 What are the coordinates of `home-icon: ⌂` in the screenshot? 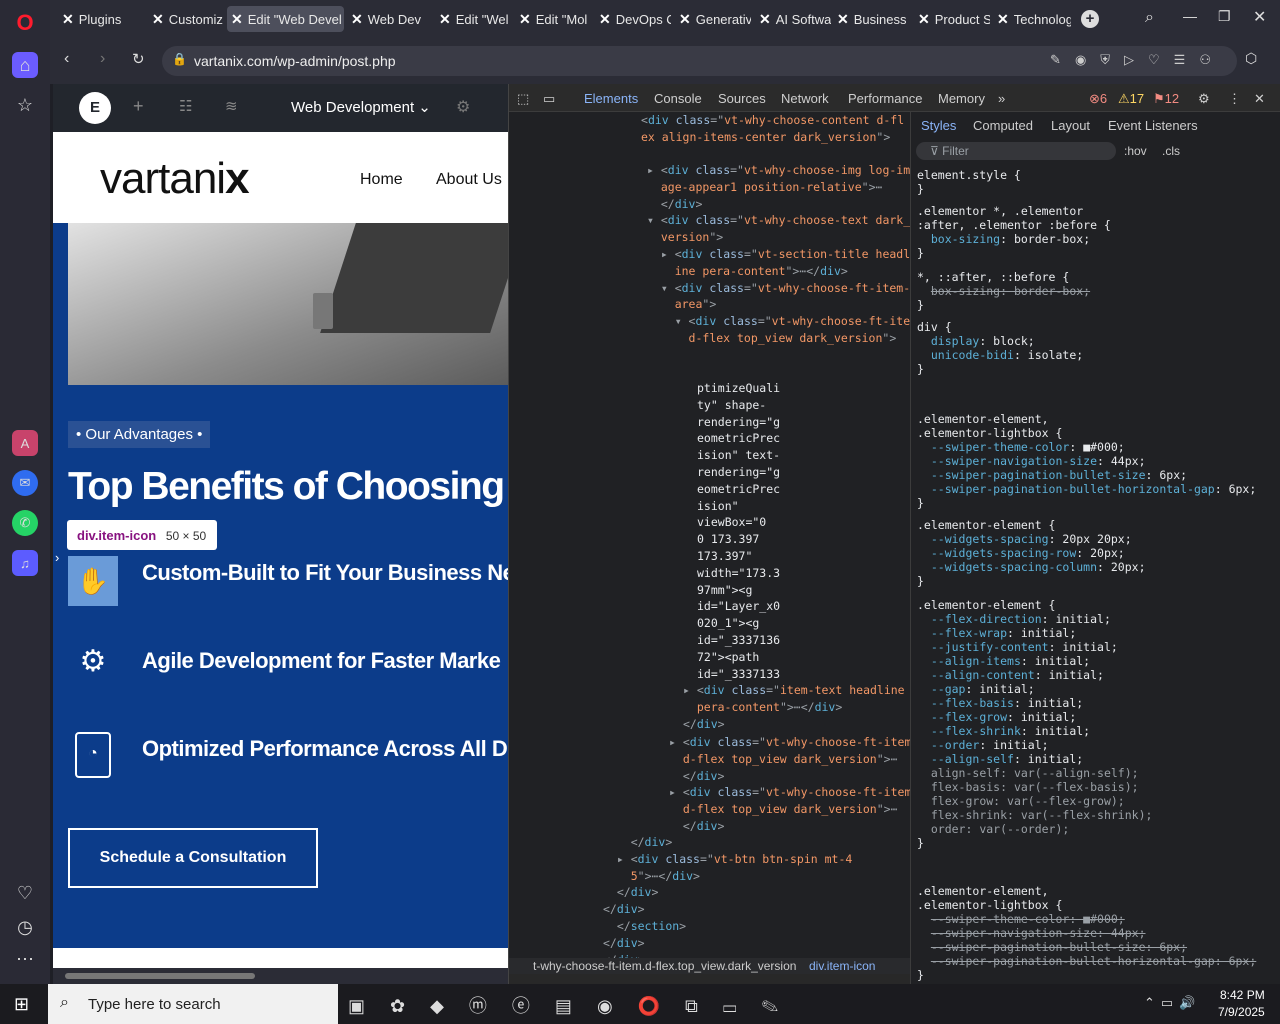 It's located at (25, 65).